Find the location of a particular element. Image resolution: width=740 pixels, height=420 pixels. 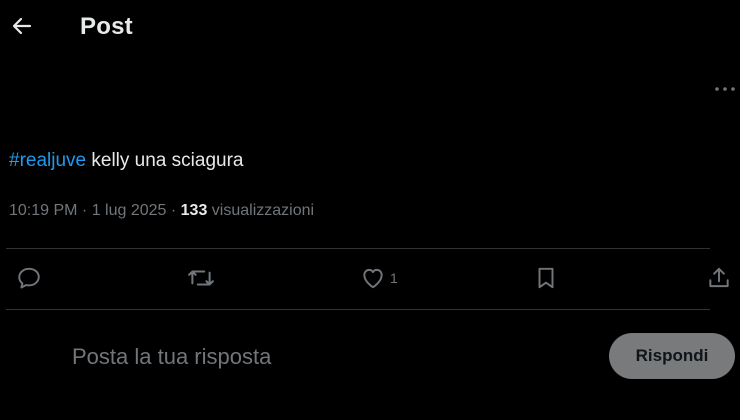

back-button is located at coordinates (22, 26).